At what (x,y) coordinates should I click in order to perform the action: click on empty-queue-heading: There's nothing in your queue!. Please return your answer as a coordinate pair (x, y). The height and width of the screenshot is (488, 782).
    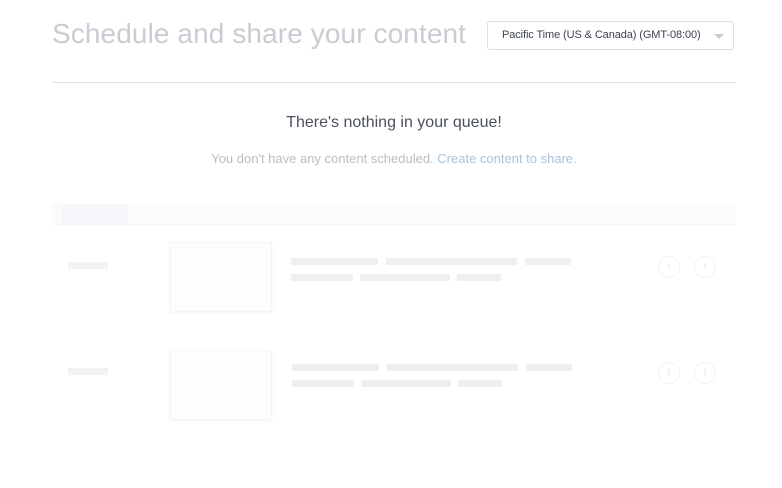
    Looking at the image, I should click on (394, 122).